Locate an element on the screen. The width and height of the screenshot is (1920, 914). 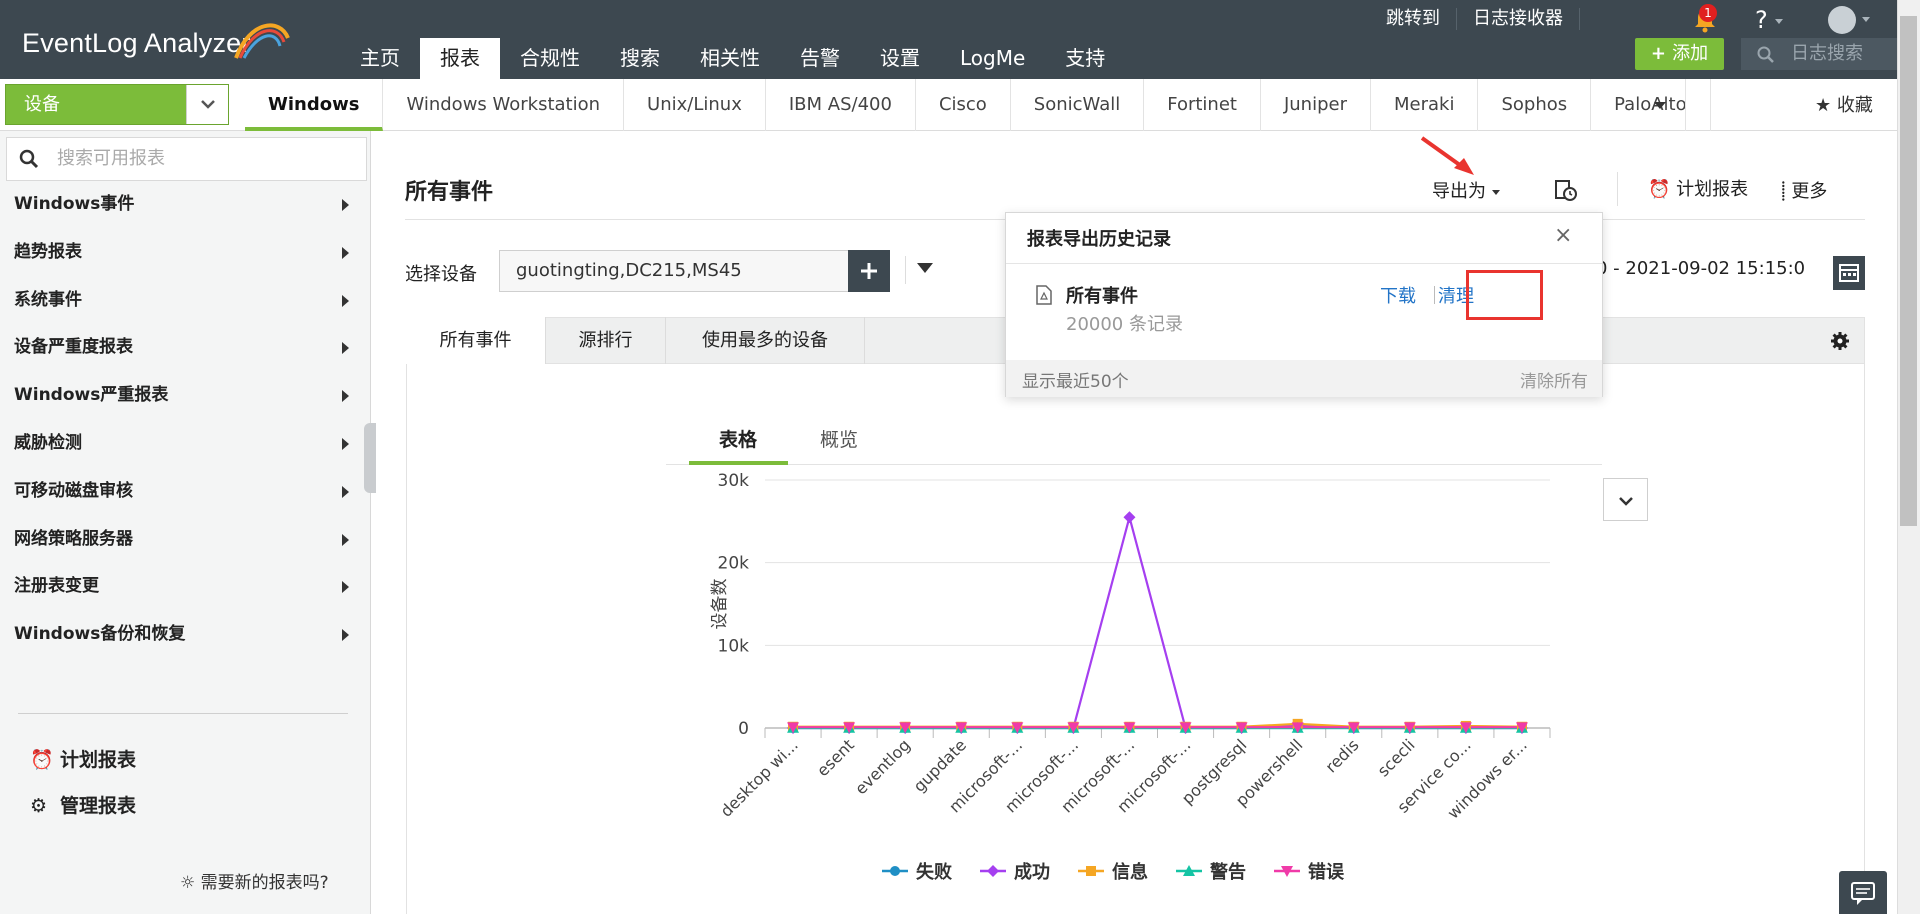
plus-icon is located at coordinates (869, 271).